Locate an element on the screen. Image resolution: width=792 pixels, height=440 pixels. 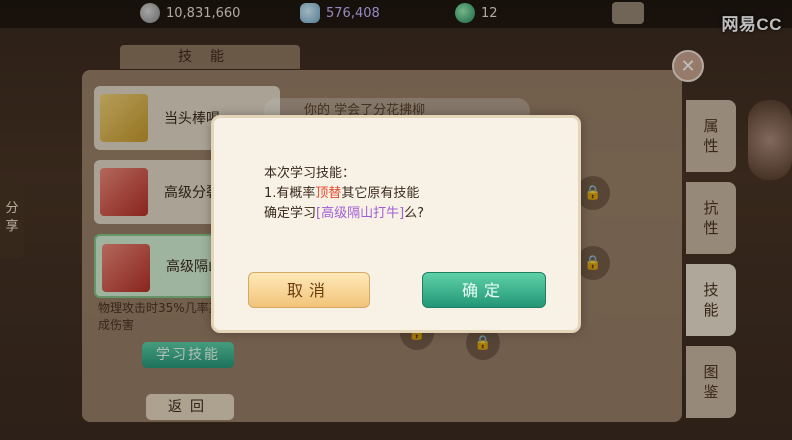
dialog-line-2: 1.有概率顶替其它原有技能 is located at coordinates (342, 193).